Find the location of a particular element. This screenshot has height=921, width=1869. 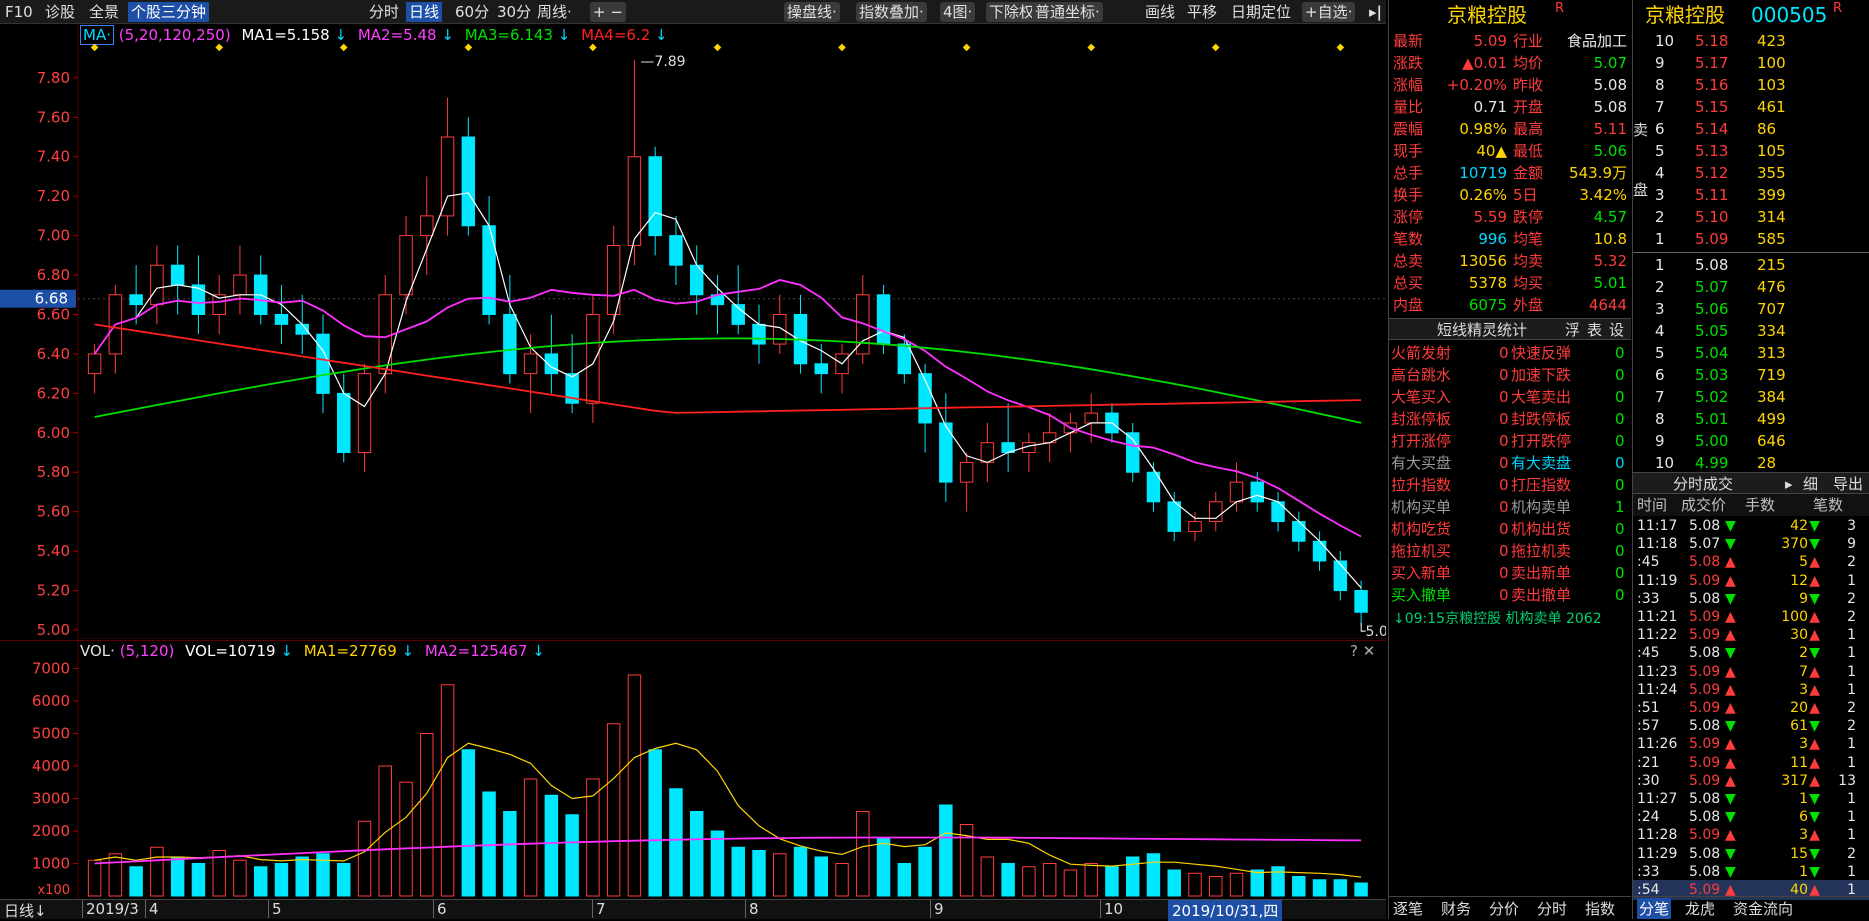

ask-row: 8 5.16 103 is located at coordinates (1751, 85).